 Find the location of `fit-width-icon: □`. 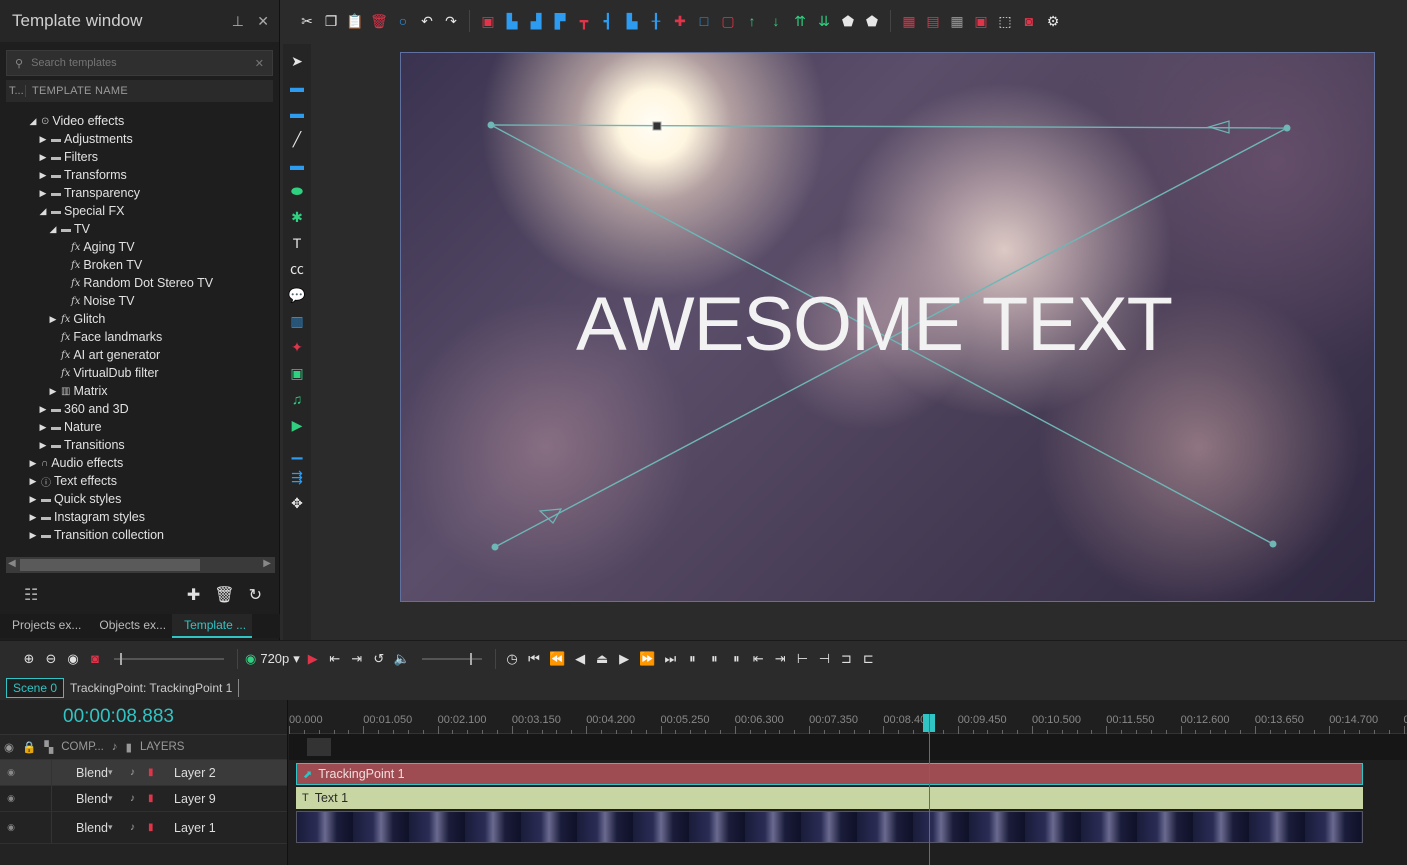

fit-width-icon: □ is located at coordinates (704, 21).